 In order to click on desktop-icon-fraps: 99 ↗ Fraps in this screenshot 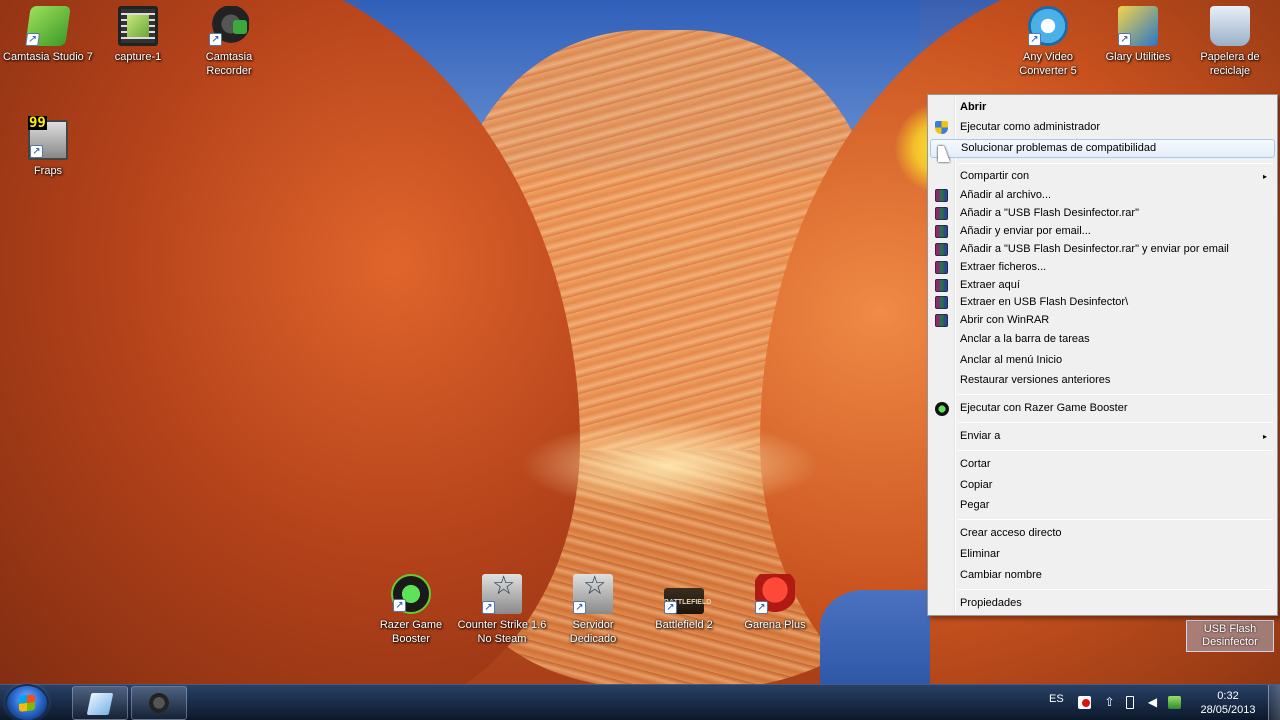, I will do `click(48, 147)`.